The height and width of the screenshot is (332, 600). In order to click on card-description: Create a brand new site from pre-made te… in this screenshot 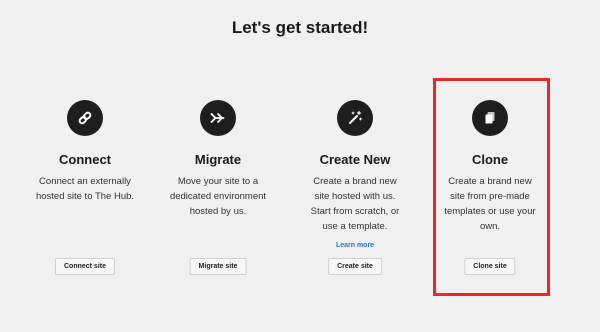, I will do `click(490, 204)`.